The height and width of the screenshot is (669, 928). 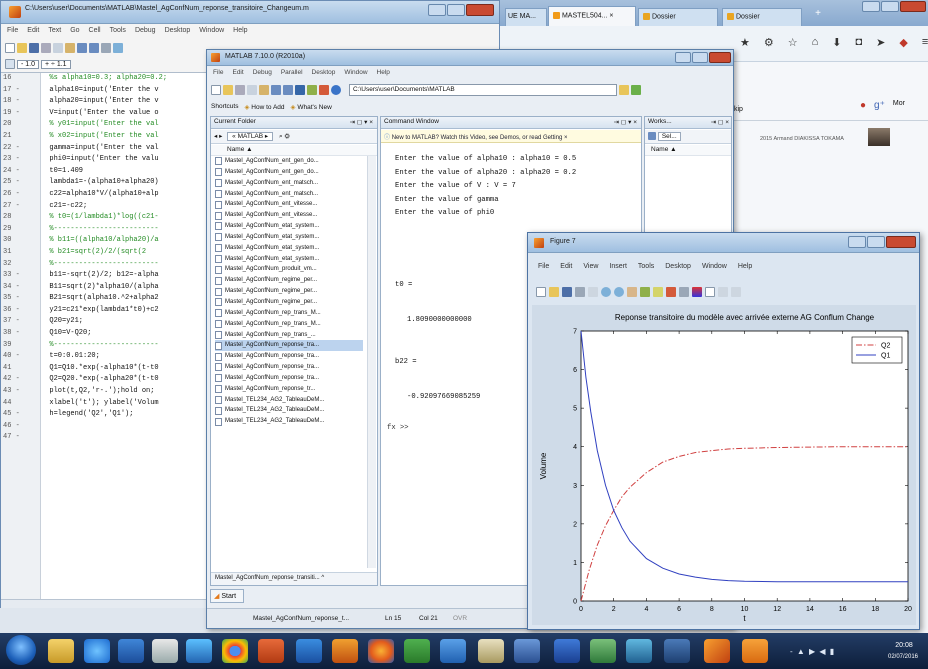 I want to click on clock-time: 20:08, so click(x=904, y=645).